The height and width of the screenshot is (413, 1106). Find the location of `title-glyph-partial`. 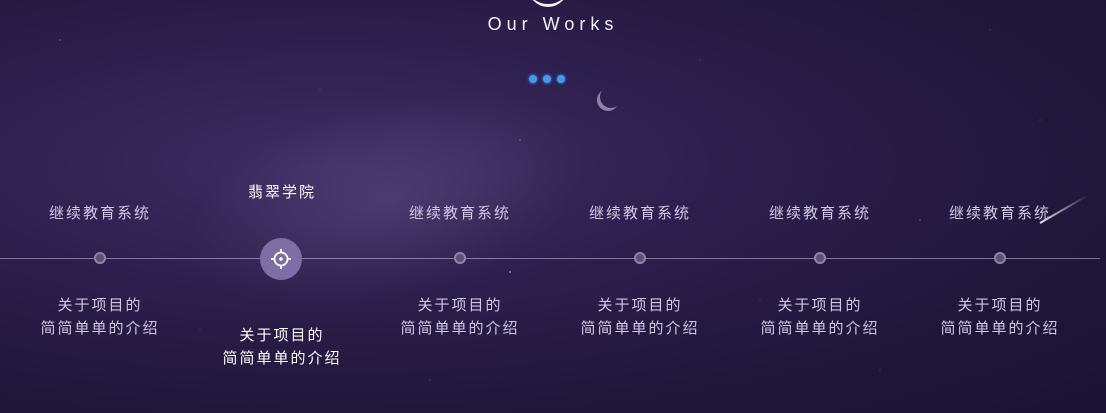

title-glyph-partial is located at coordinates (548, 3).